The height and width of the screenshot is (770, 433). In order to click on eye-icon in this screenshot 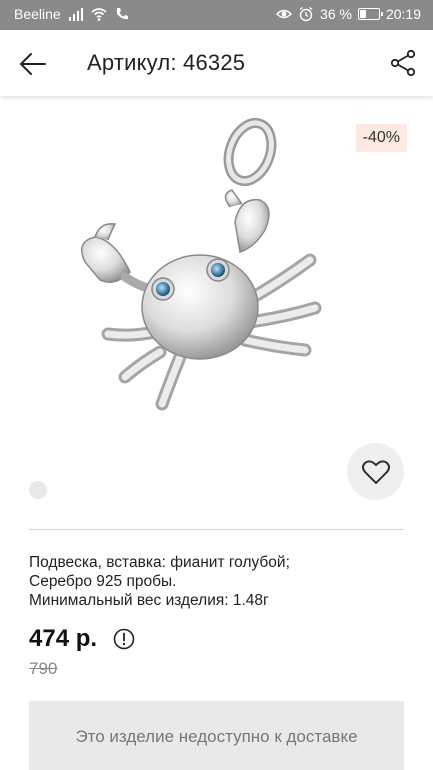, I will do `click(284, 14)`.